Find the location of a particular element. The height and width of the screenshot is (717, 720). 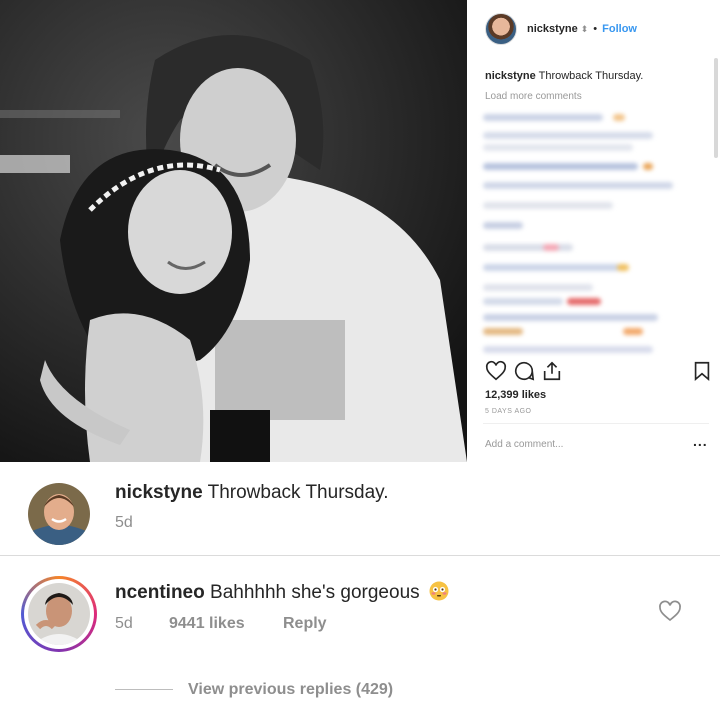

like-count: 12,399 likes is located at coordinates (515, 395).